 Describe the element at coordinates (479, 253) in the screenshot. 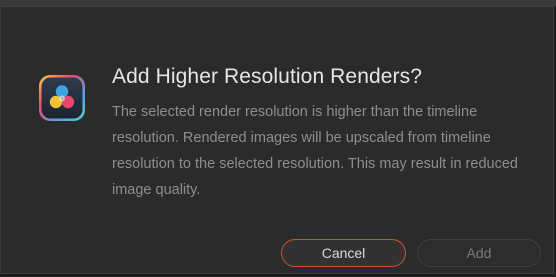

I see `add-button: Add` at that location.